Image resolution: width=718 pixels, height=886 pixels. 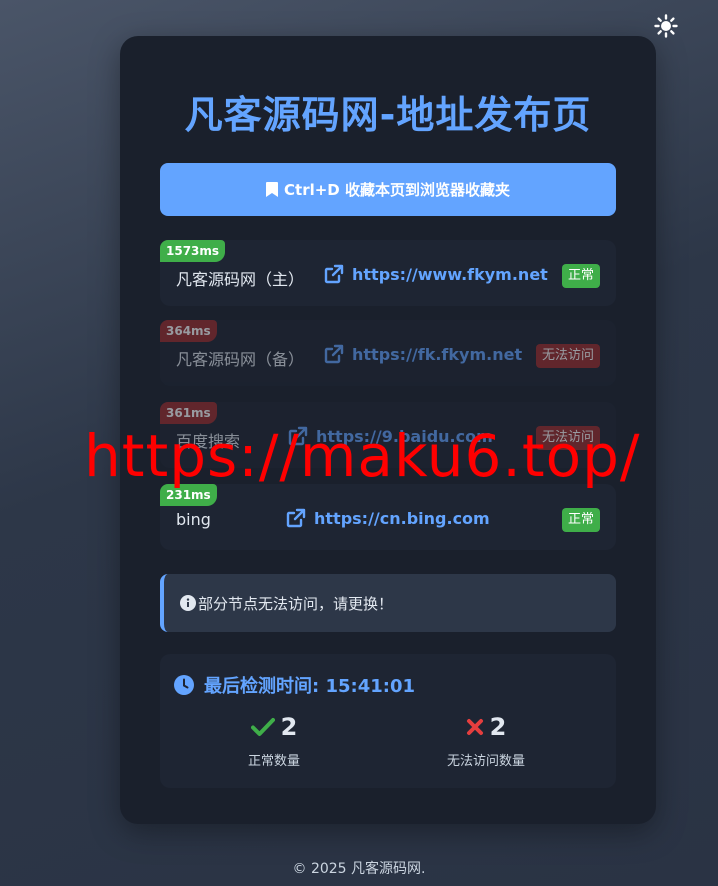 I want to click on link-url: https://cn.bing.com, so click(x=388, y=518).